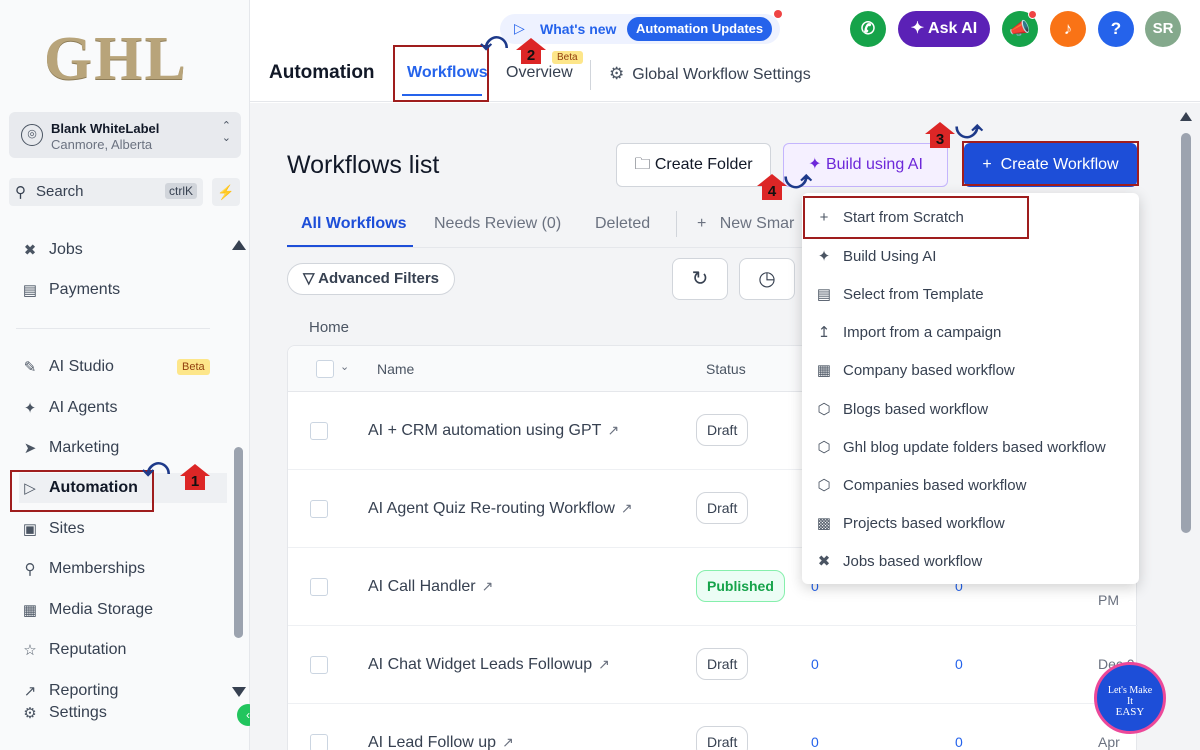 The image size is (1200, 750). What do you see at coordinates (874, 164) in the screenshot?
I see `build-ai-label: Build using AI` at bounding box center [874, 164].